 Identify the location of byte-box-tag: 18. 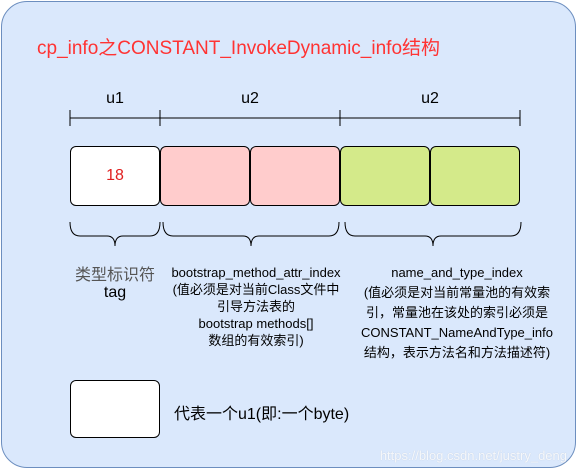
(115, 176).